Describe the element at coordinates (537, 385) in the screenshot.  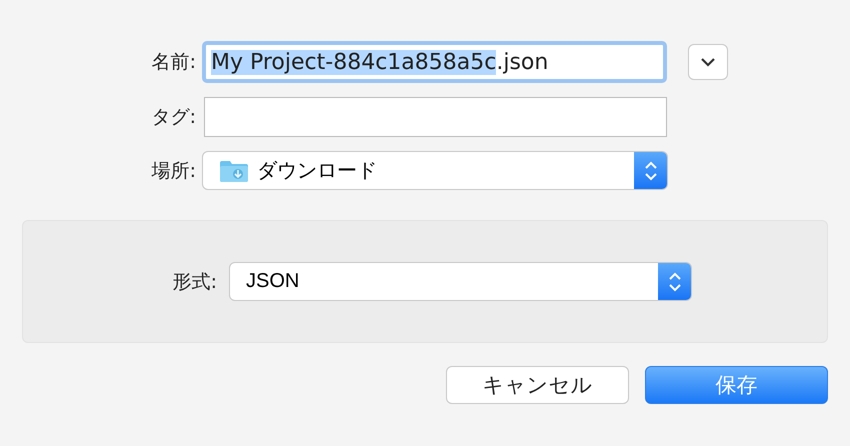
I see `cancel-button: キャンセル` at that location.